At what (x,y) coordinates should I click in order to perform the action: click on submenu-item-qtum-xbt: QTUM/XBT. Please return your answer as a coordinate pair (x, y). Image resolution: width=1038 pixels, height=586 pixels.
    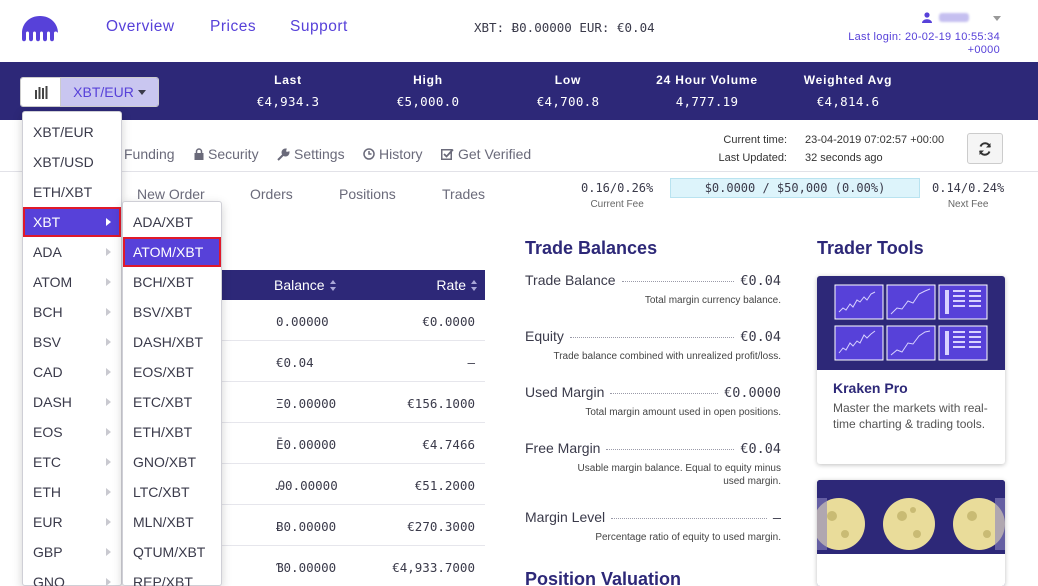
    Looking at the image, I should click on (172, 552).